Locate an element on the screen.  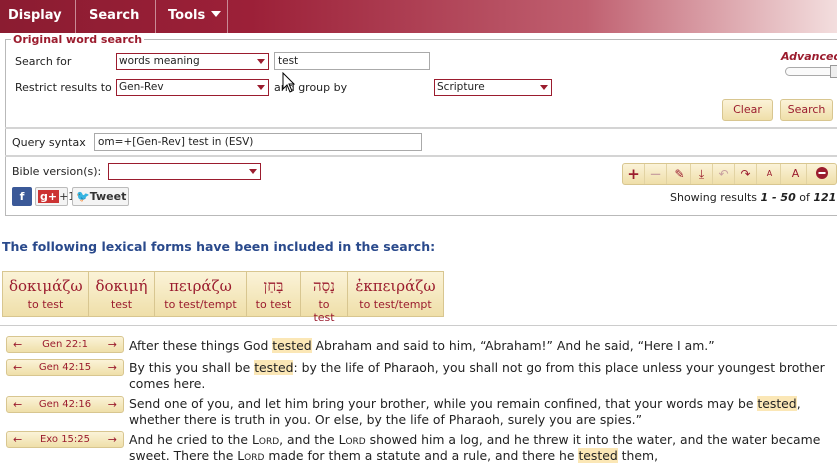
restrict-value: Gen-Rev is located at coordinates (141, 87).